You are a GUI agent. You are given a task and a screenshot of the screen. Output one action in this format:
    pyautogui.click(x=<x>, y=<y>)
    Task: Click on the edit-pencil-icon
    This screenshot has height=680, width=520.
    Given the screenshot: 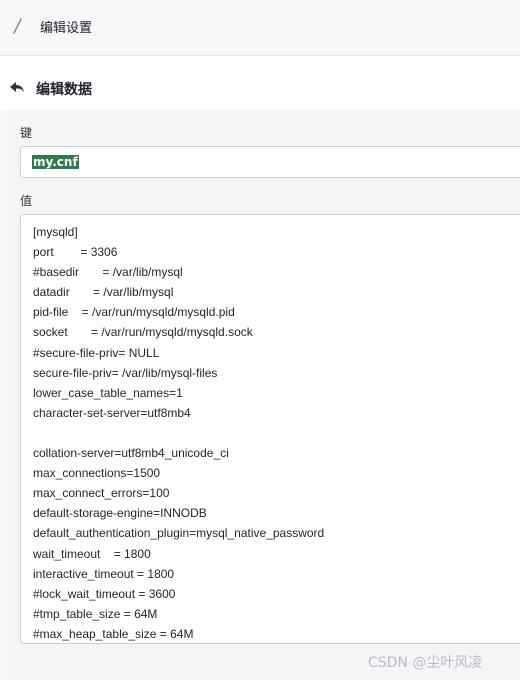 What is the action you would take?
    pyautogui.click(x=18, y=26)
    